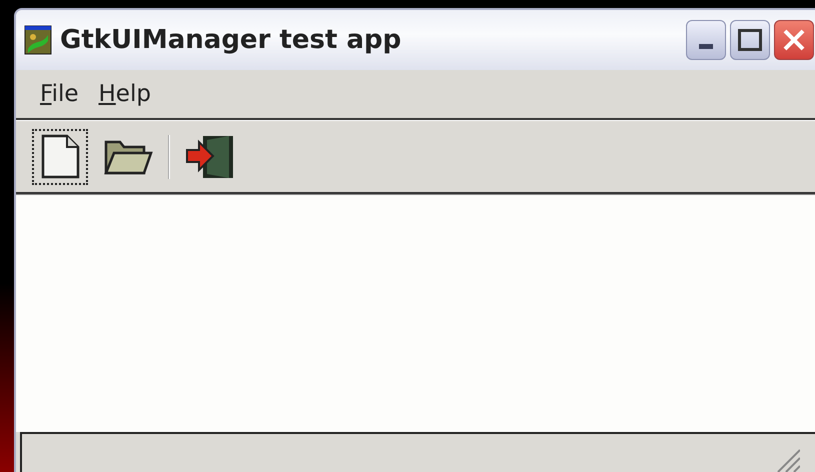 The height and width of the screenshot is (472, 815). Describe the element at coordinates (59, 94) in the screenshot. I see `menu-item: File` at that location.